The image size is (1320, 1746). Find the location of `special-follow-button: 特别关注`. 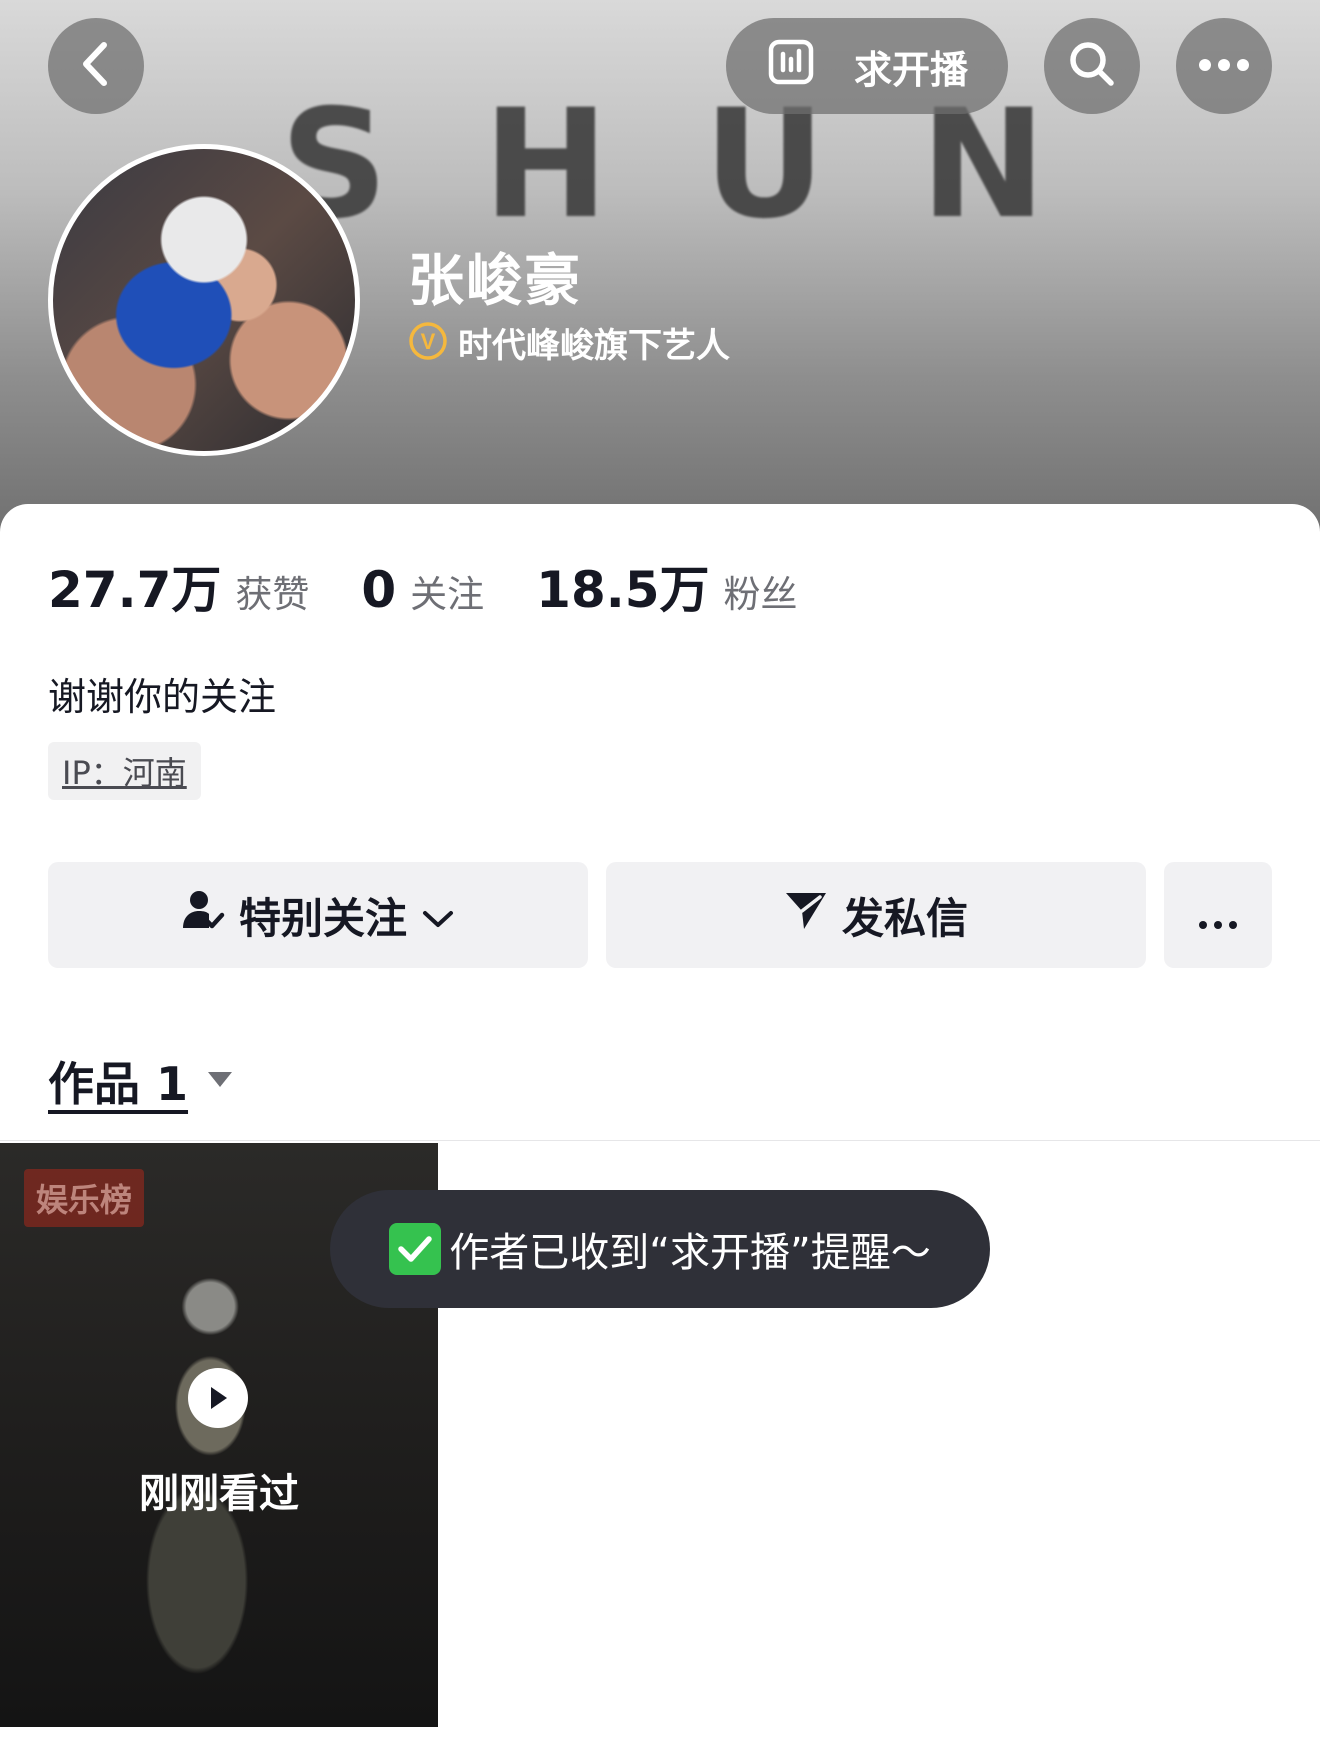

special-follow-button: 特别关注 is located at coordinates (318, 915).